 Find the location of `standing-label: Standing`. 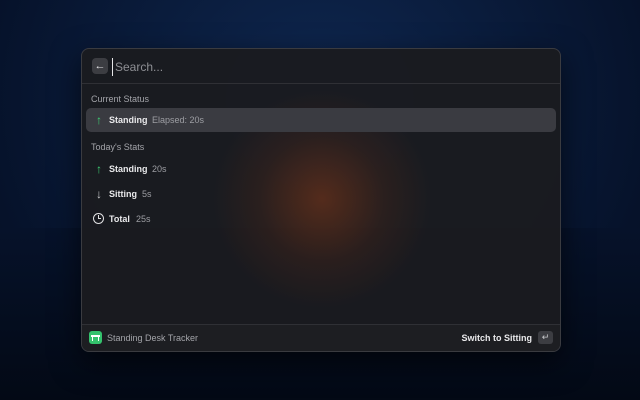

standing-label: Standing is located at coordinates (128, 169).